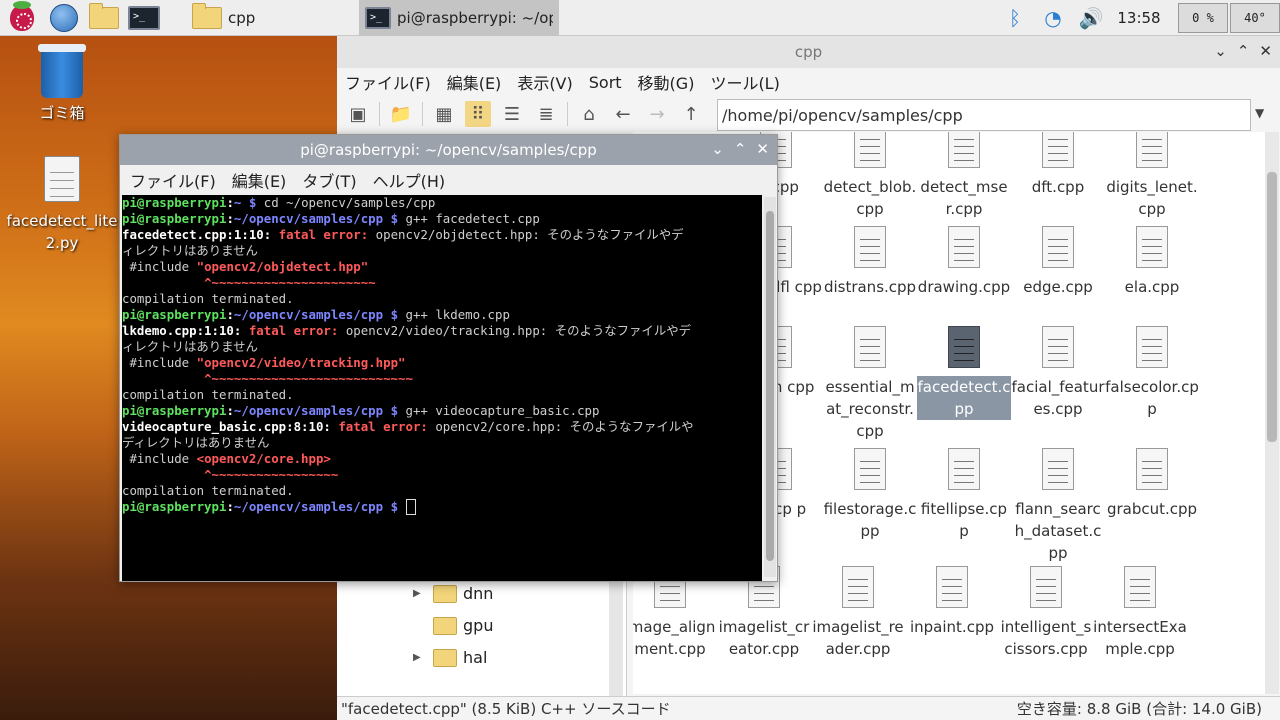 The height and width of the screenshot is (720, 1280). Describe the element at coordinates (964, 373) in the screenshot. I see `file-item: facedetect.cpp` at that location.